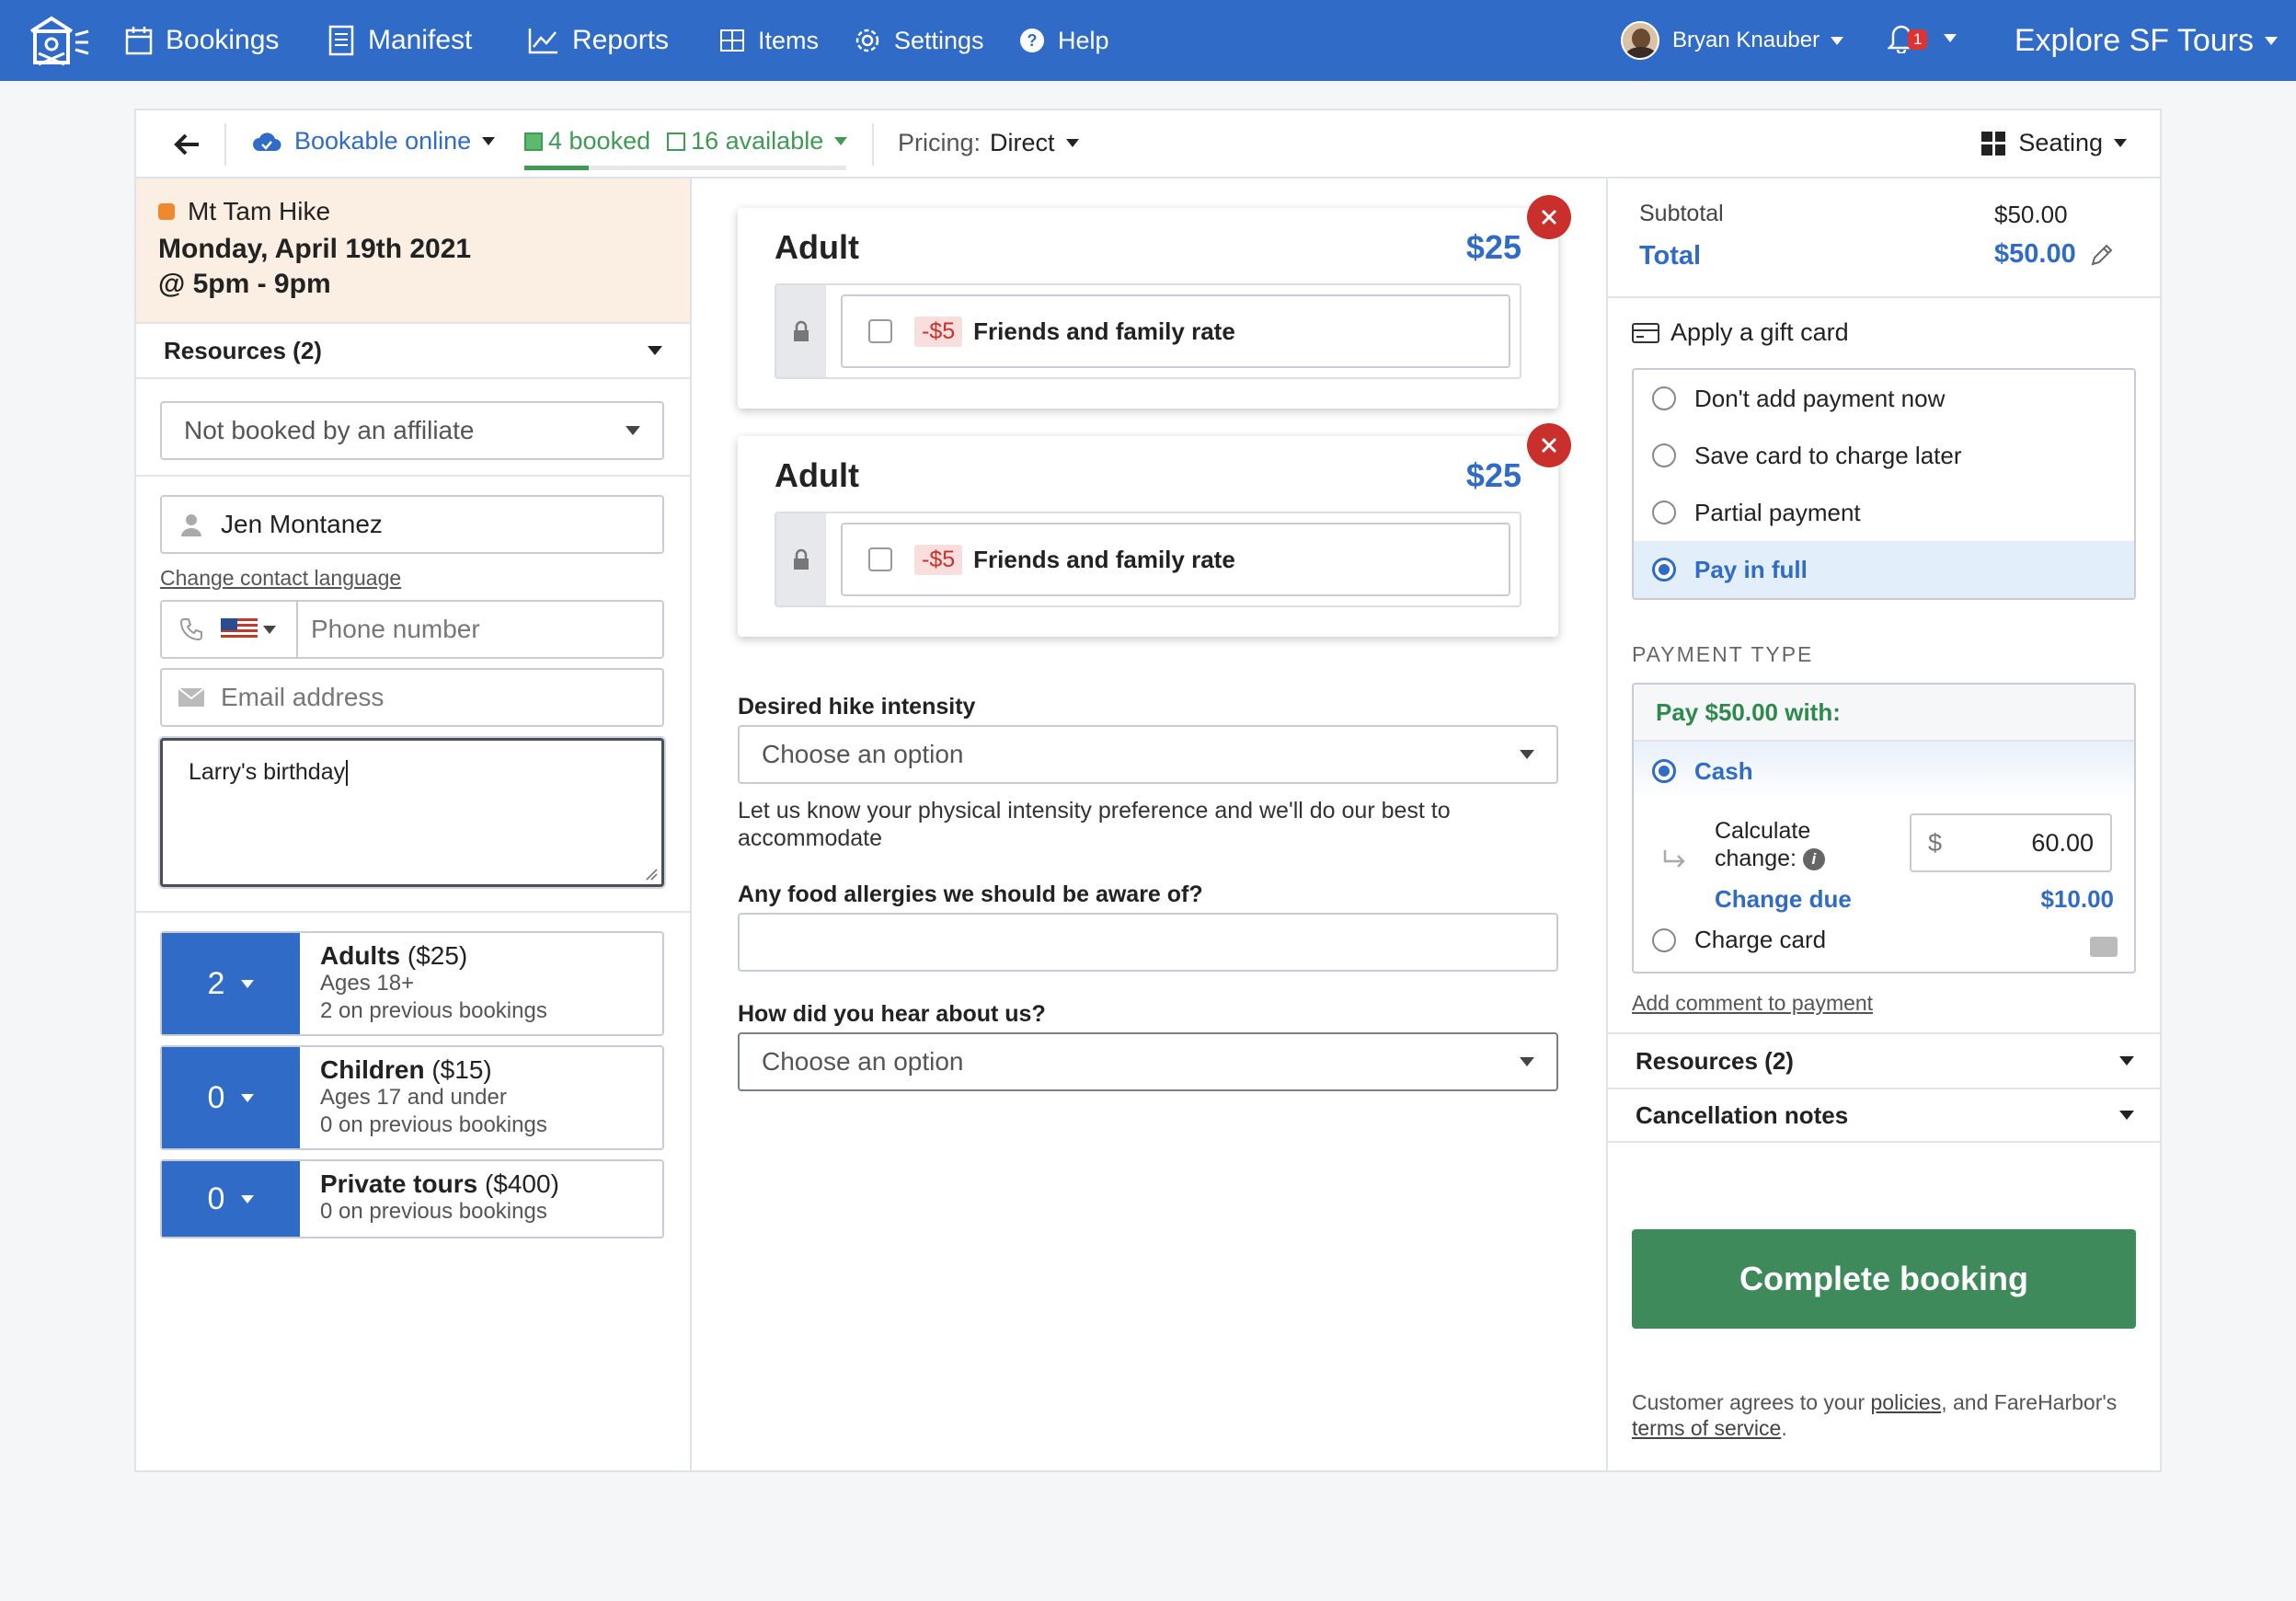 Image resolution: width=2296 pixels, height=1601 pixels. Describe the element at coordinates (2029, 1402) in the screenshot. I see `agree-mid: , and FareHarbor's` at that location.